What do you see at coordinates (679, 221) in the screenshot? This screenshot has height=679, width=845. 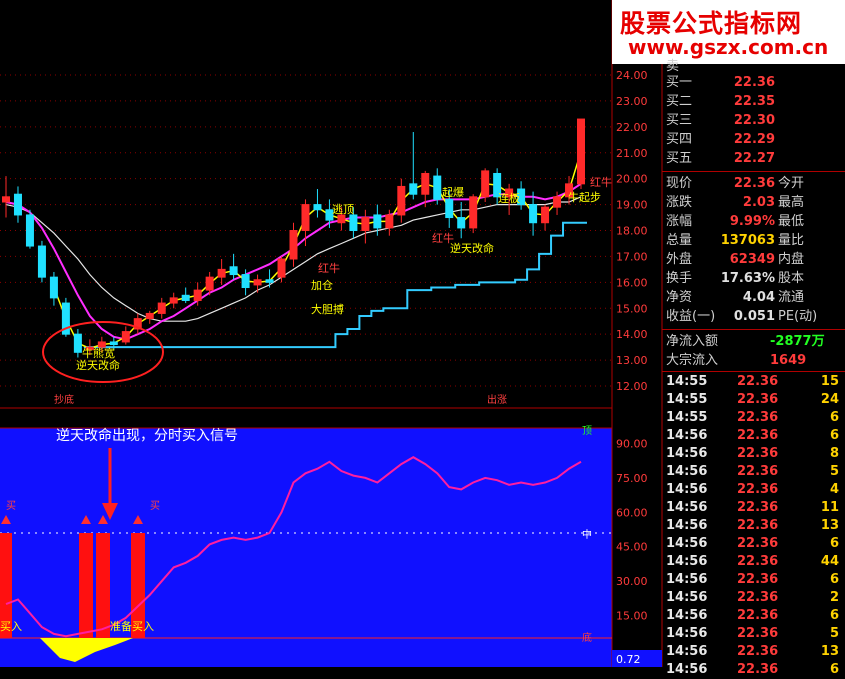 I see `stat-label: 涨幅` at bounding box center [679, 221].